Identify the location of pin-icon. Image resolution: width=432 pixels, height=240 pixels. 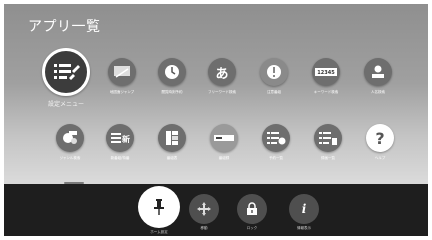
(159, 207).